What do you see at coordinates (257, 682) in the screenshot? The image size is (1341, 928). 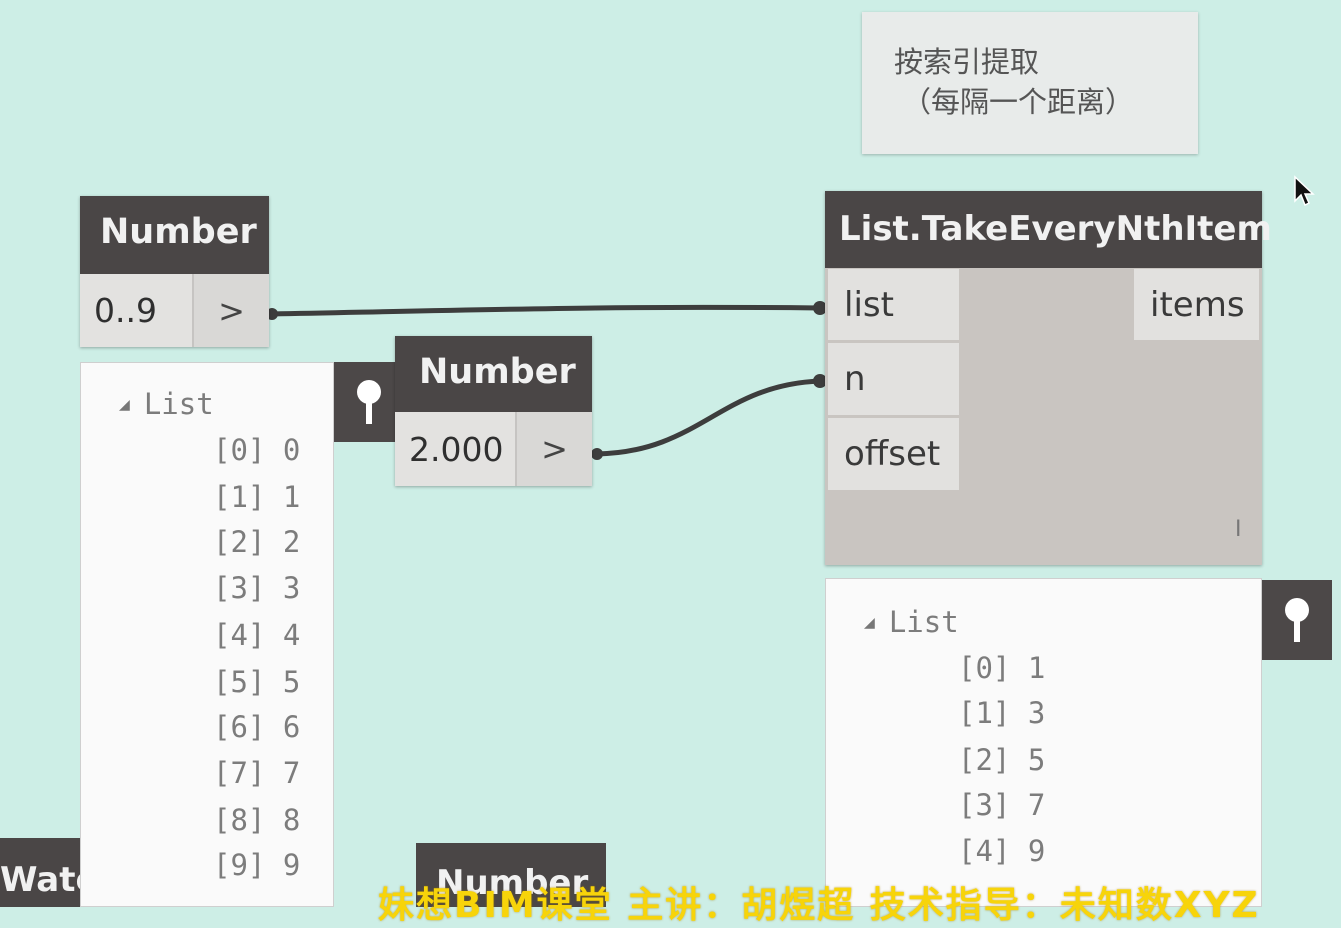 I see `list-item: [5] 5` at bounding box center [257, 682].